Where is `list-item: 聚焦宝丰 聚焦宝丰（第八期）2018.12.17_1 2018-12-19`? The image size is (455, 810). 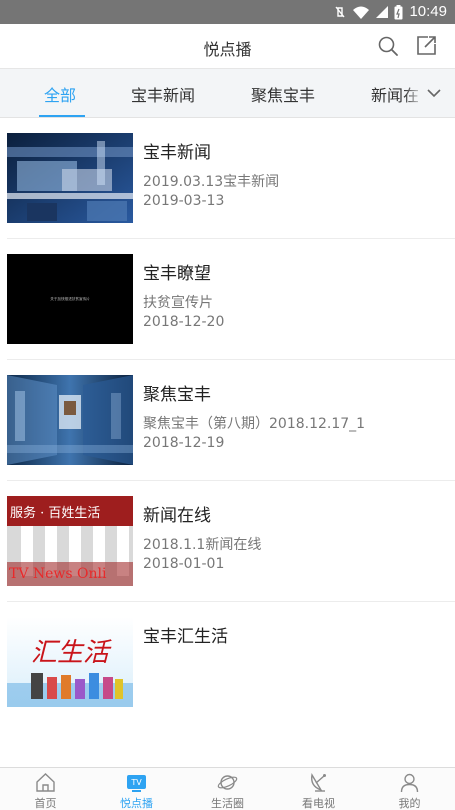
list-item: 聚焦宝丰 聚焦宝丰（第八期）2018.12.17_1 2018-12-19 is located at coordinates (227, 420).